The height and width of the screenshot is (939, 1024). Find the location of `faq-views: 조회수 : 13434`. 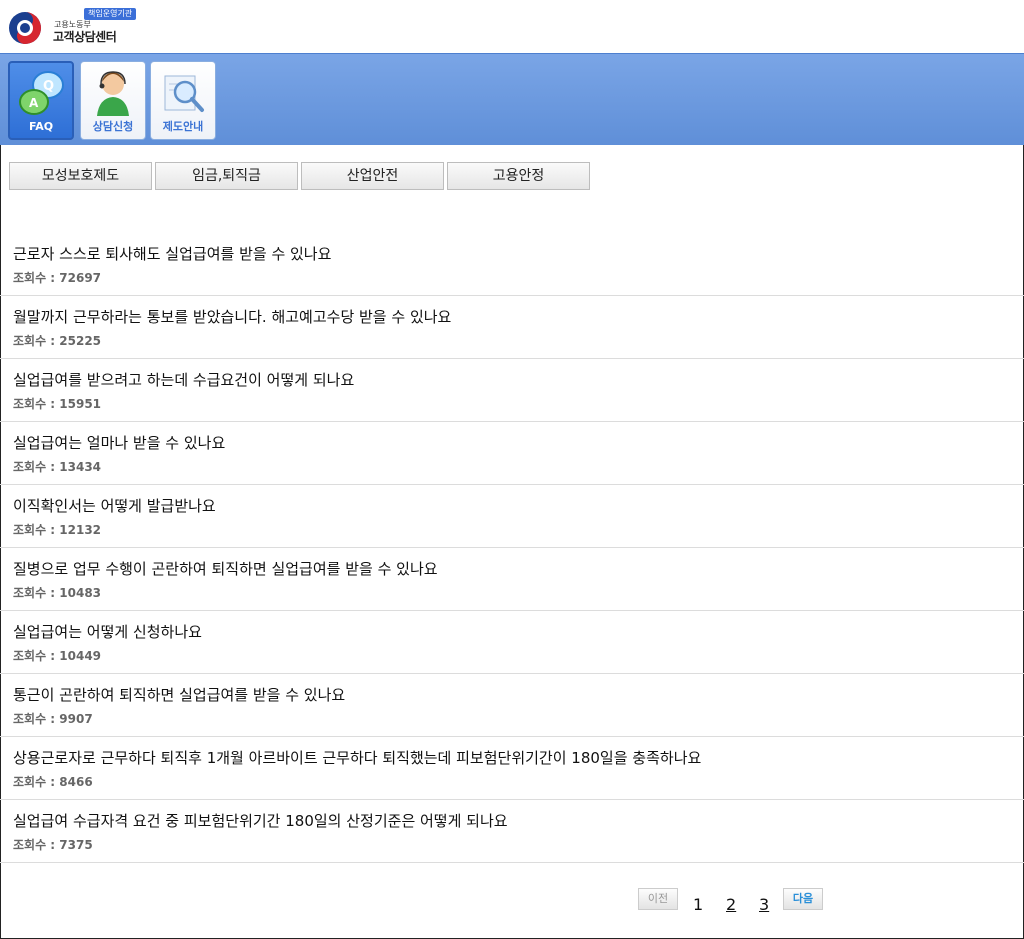

faq-views: 조회수 : 13434 is located at coordinates (57, 467).